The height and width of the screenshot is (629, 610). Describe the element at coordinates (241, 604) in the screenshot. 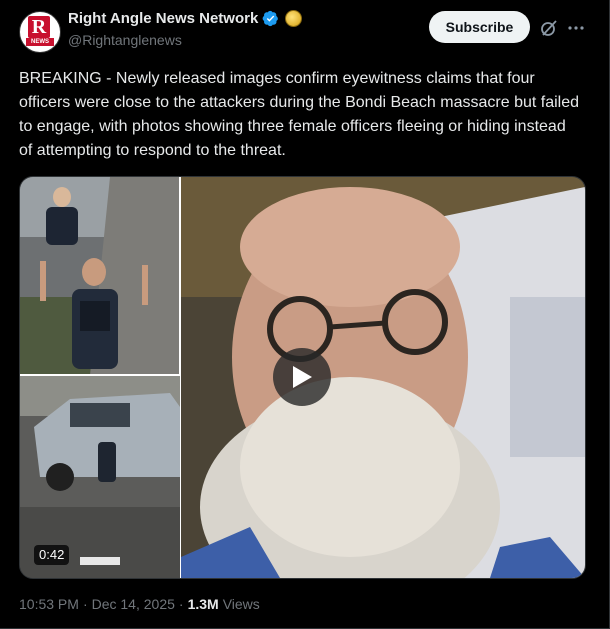

I see `views-label: Views` at that location.